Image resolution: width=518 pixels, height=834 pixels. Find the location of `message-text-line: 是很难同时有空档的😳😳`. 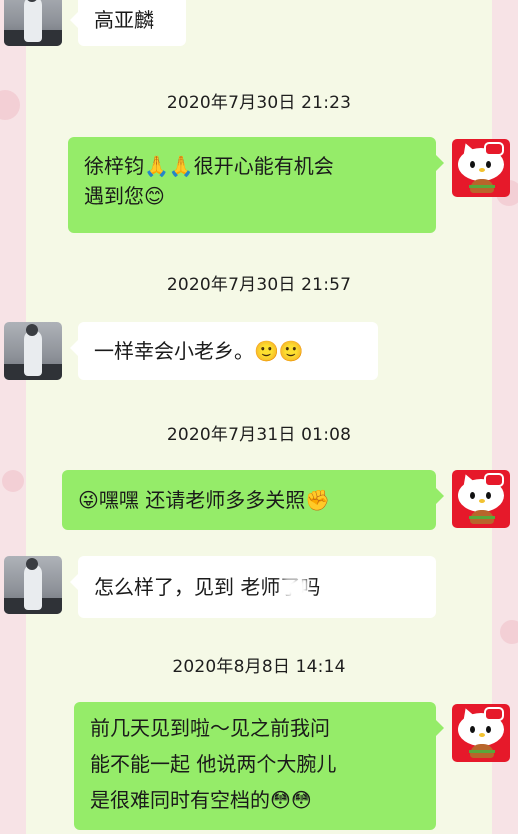

message-text-line: 是很难同时有空档的😳😳 is located at coordinates (201, 800).